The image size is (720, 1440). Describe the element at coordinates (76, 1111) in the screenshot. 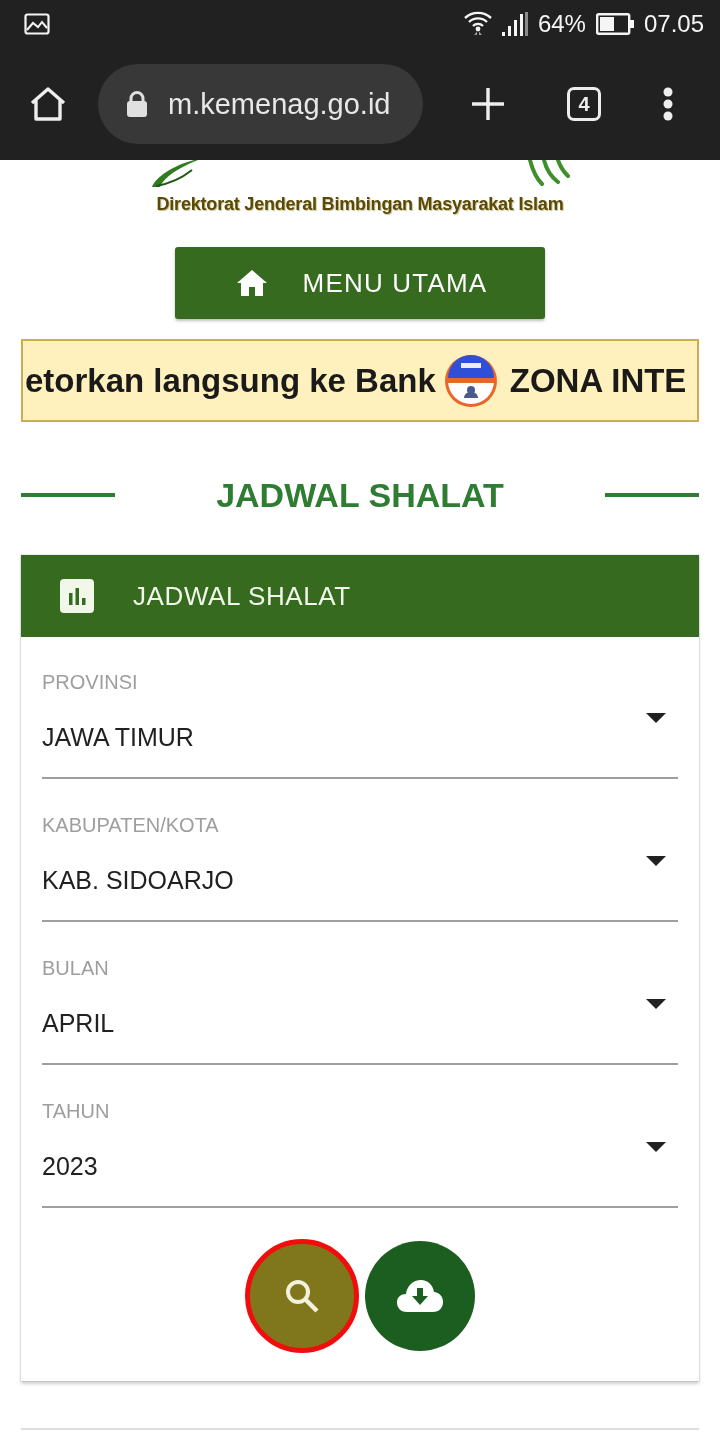

I see `field-label: TAHUN` at that location.